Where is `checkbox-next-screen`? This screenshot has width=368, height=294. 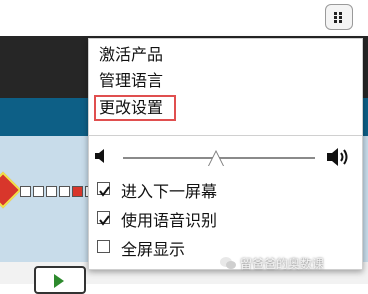 checkbox-next-screen is located at coordinates (103, 189).